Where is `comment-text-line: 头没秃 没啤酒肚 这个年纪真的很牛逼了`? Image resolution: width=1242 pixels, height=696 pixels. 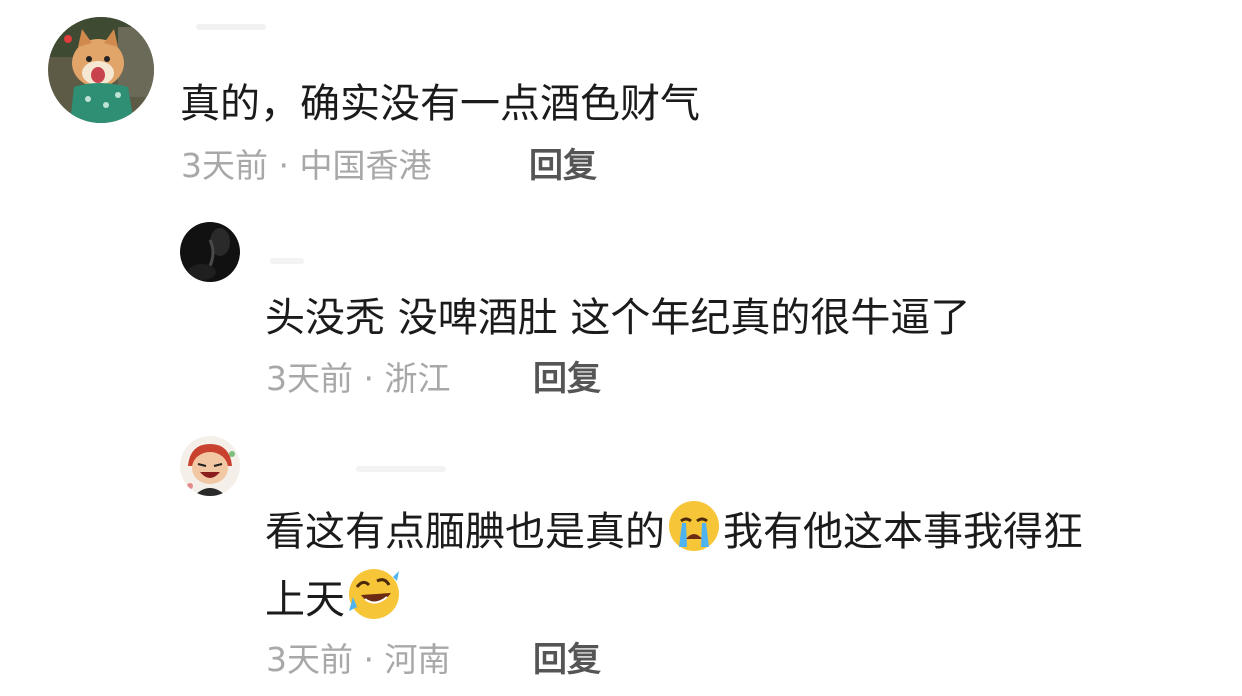
comment-text-line: 头没秃 没啤酒肚 这个年纪真的很牛逼了 is located at coordinates (618, 318).